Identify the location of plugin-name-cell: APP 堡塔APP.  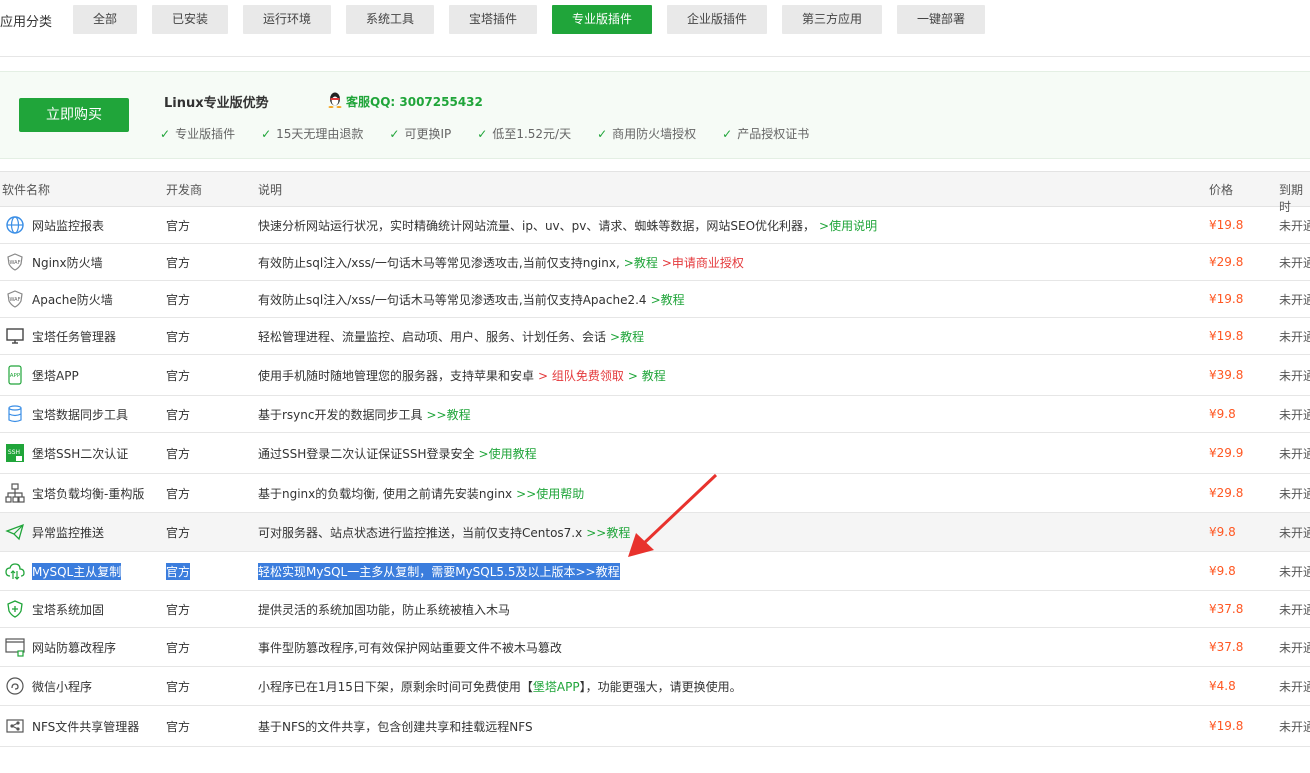
(41, 375).